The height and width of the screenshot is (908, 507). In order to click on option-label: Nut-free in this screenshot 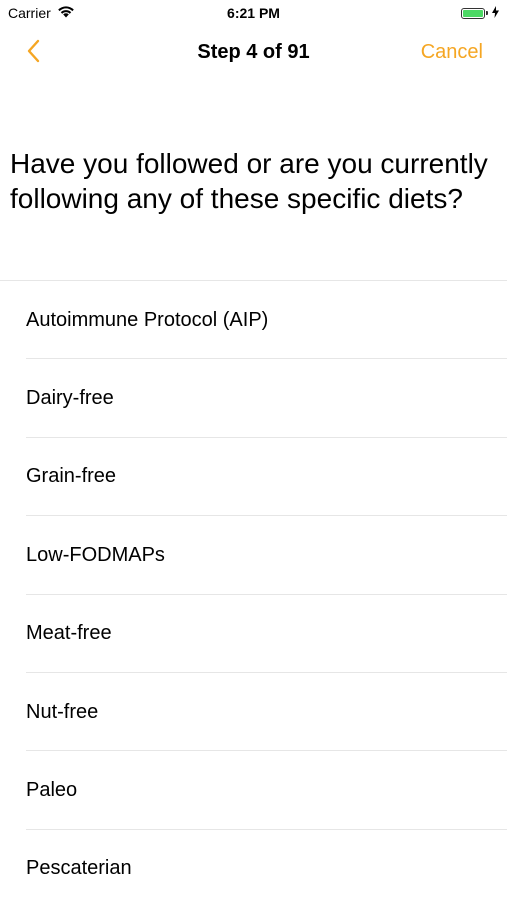, I will do `click(62, 711)`.